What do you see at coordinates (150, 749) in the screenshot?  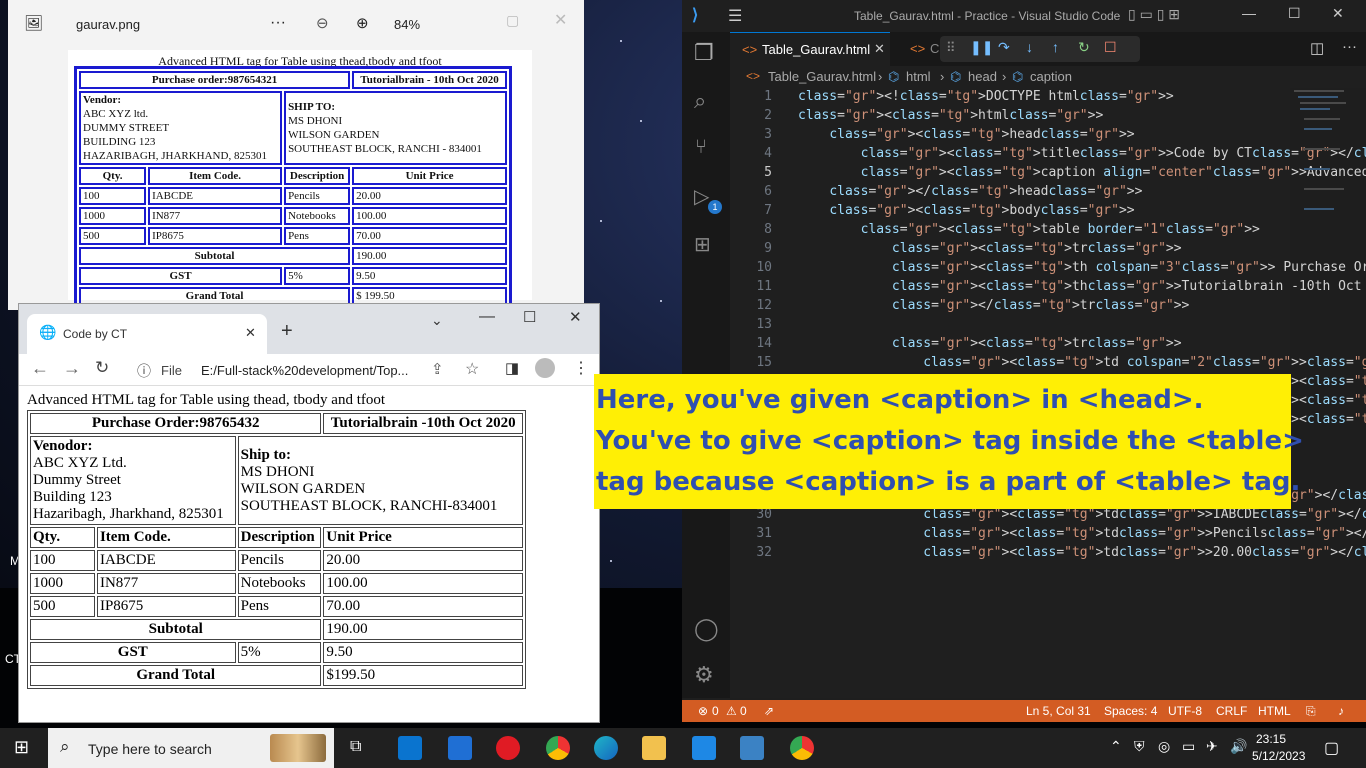 I see `search-input: Type here to search` at bounding box center [150, 749].